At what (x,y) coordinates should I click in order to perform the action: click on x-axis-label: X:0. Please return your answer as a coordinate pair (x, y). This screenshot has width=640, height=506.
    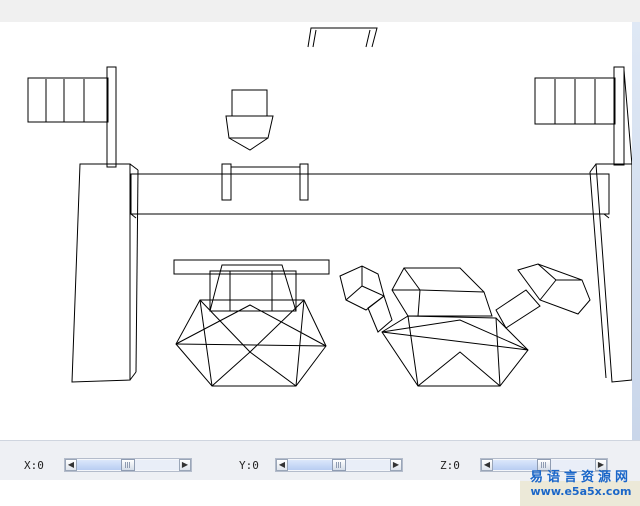
    Looking at the image, I should click on (34, 465).